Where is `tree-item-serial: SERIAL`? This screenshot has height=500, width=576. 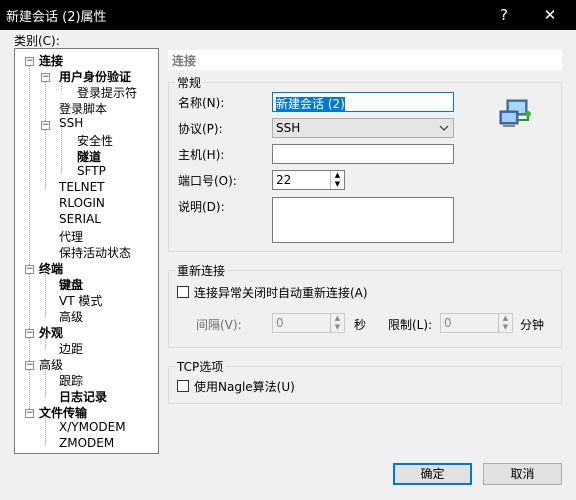 tree-item-serial: SERIAL is located at coordinates (80, 219).